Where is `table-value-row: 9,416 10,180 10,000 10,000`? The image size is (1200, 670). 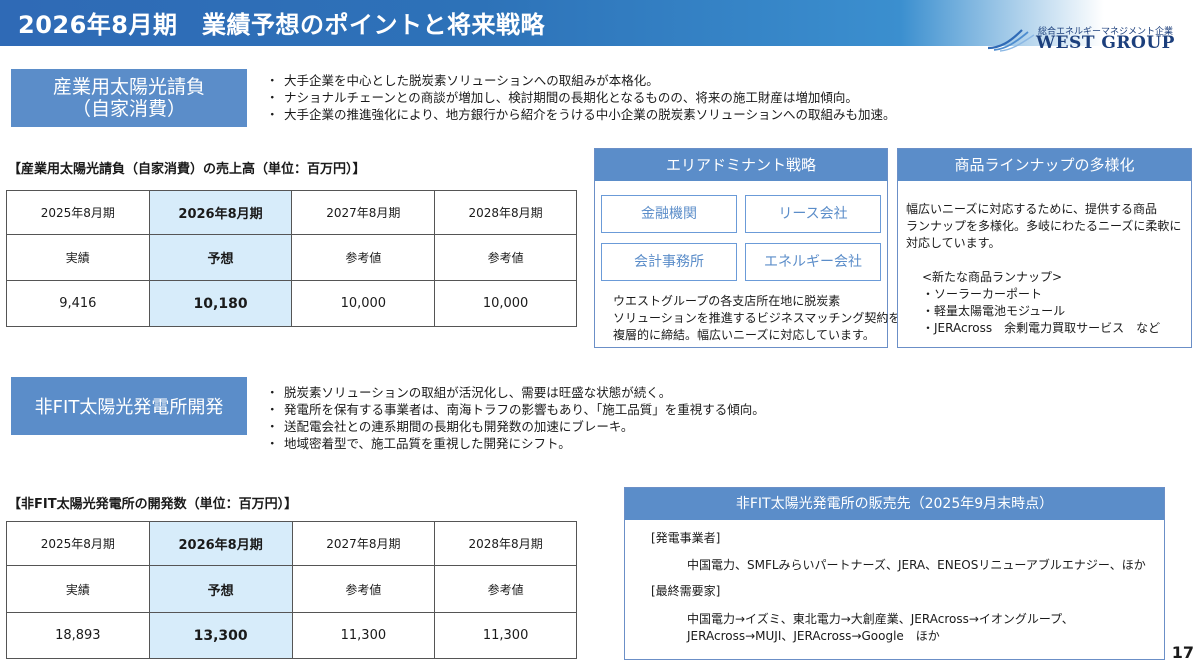 table-value-row: 9,416 10,180 10,000 10,000 is located at coordinates (291, 303).